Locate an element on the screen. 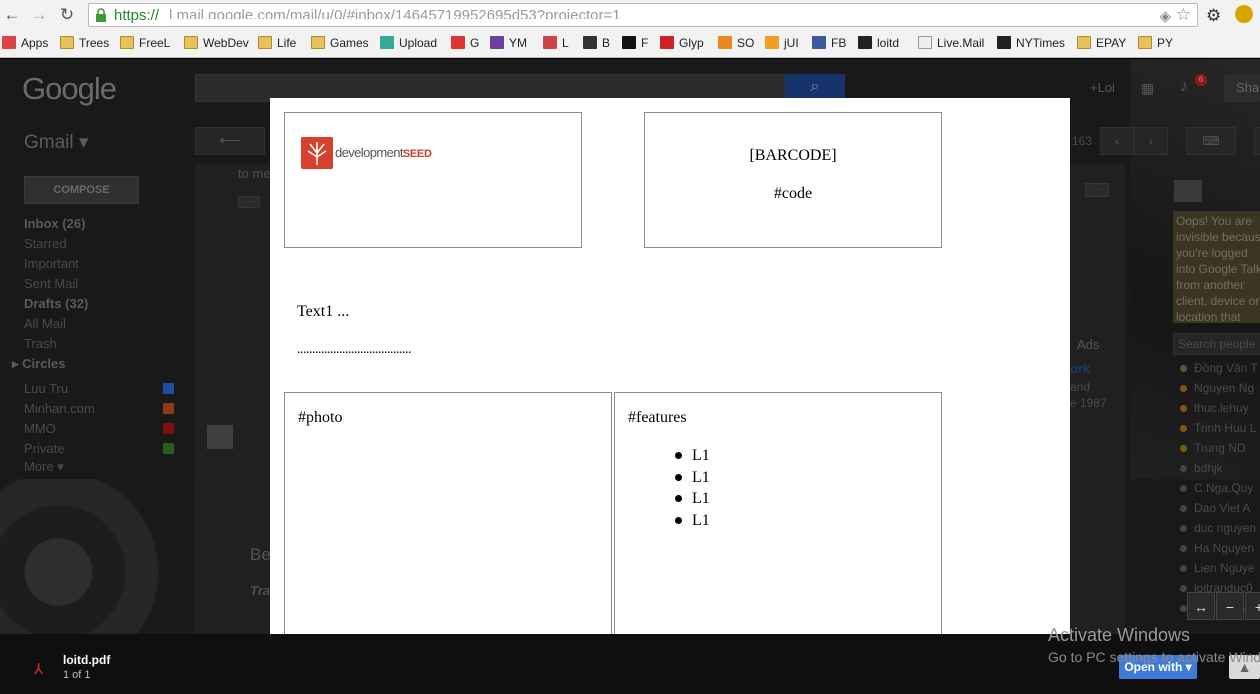 The width and height of the screenshot is (1260, 694). compose-button: COMPOSE is located at coordinates (81, 190).